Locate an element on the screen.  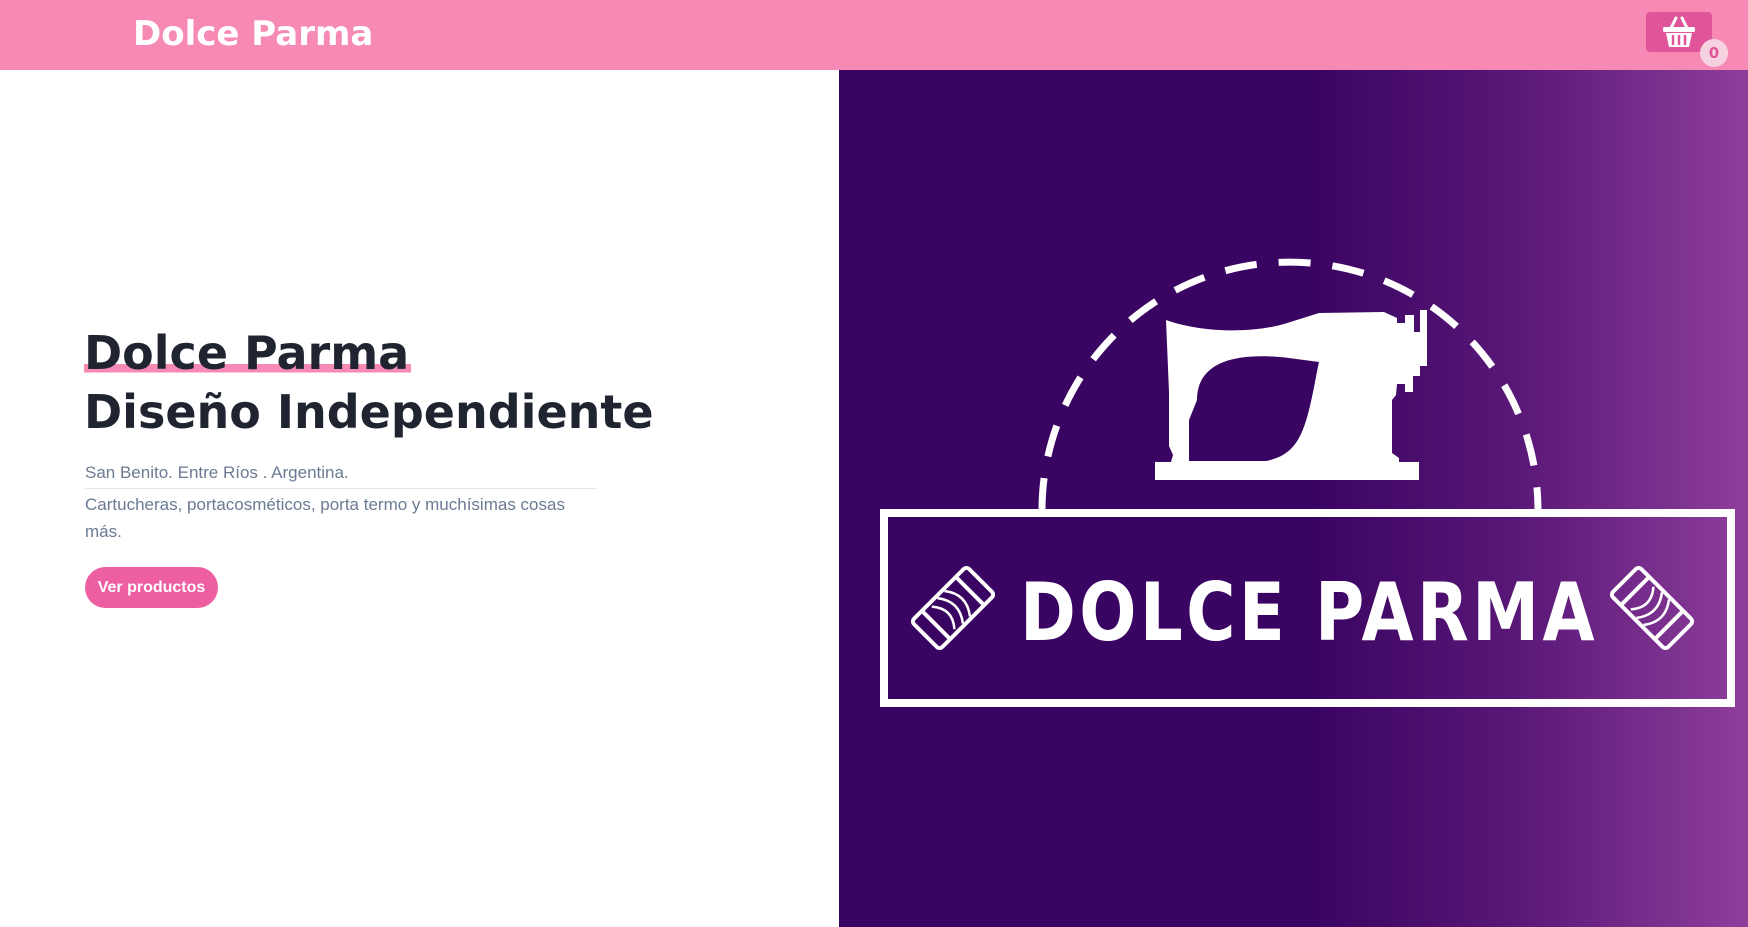
cart-count-badge: 0 is located at coordinates (1714, 53).